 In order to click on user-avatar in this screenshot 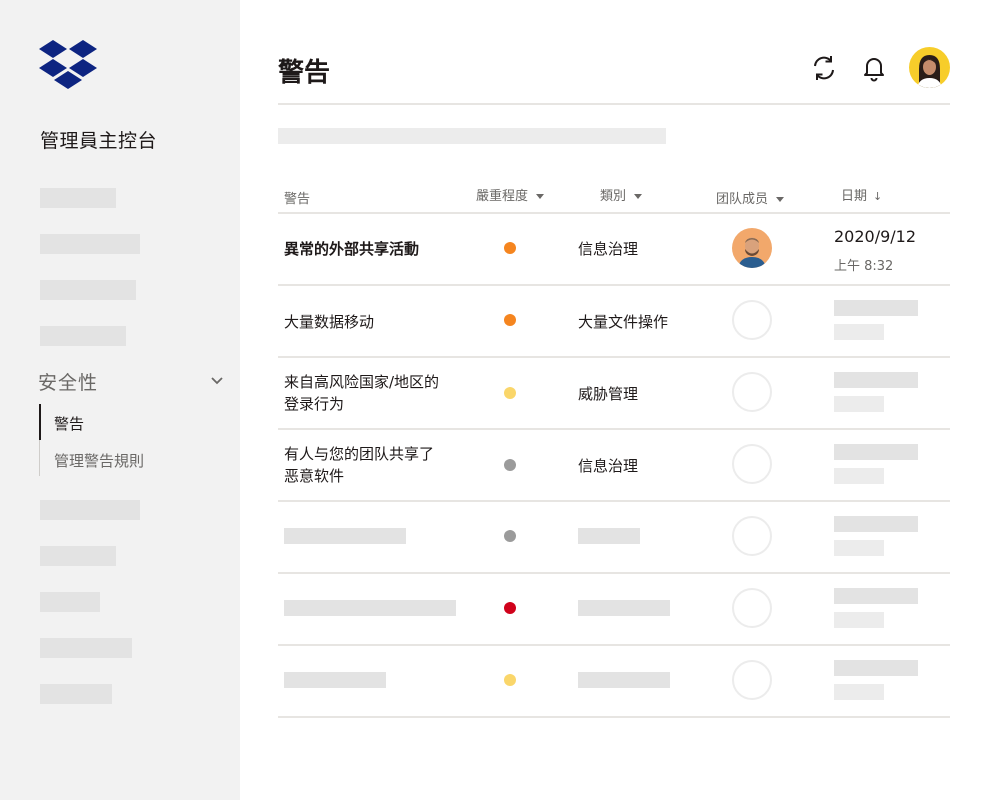, I will do `click(929, 67)`.